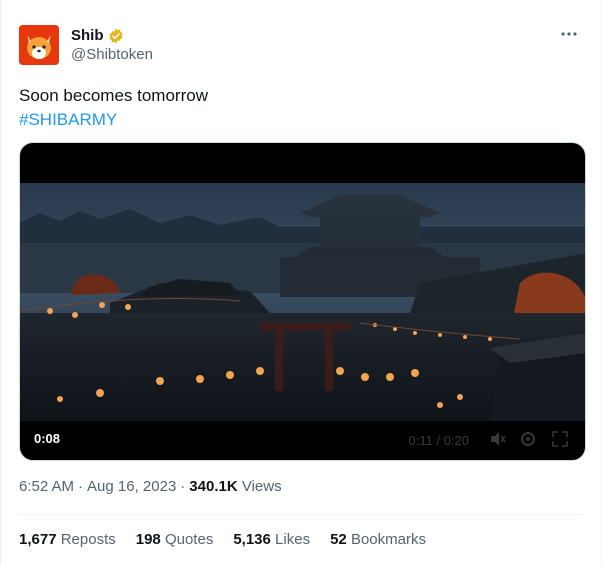 The image size is (602, 565). I want to click on mute-icon, so click(498, 439).